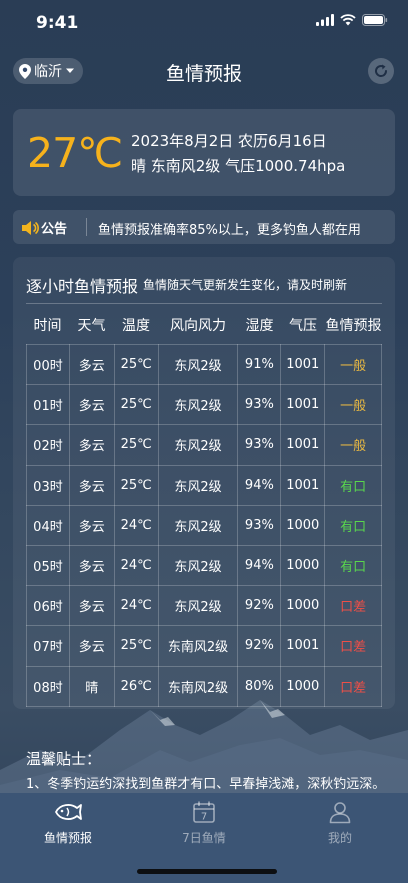  I want to click on refresh-icon, so click(381, 70).